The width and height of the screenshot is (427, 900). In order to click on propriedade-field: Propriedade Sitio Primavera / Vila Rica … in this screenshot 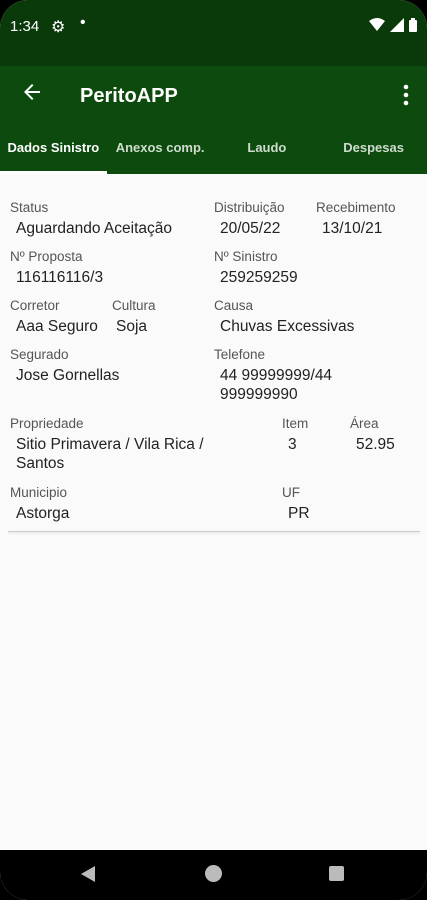, I will do `click(107, 444)`.